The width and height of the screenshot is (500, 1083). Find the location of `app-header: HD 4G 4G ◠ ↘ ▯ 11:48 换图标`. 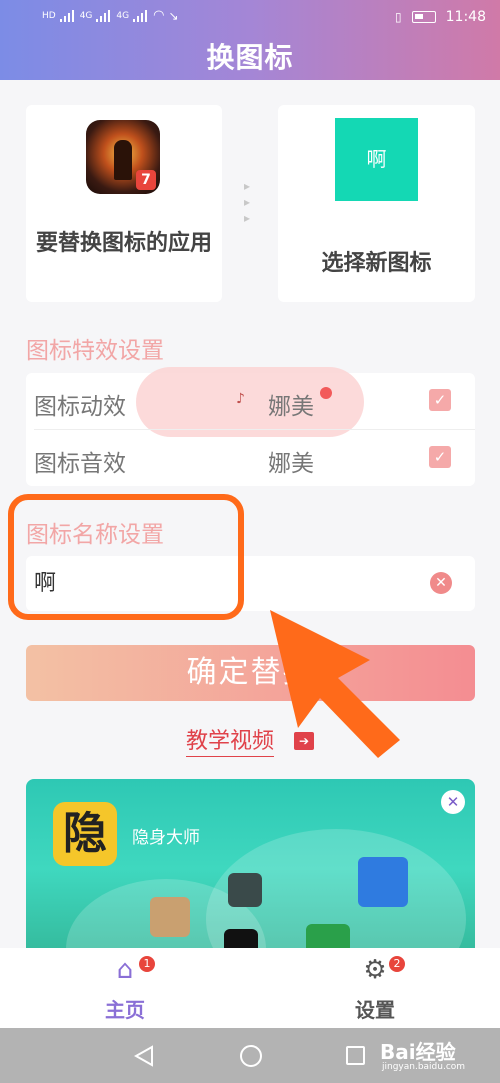

app-header: HD 4G 4G ◠ ↘ ▯ 11:48 换图标 is located at coordinates (250, 40).